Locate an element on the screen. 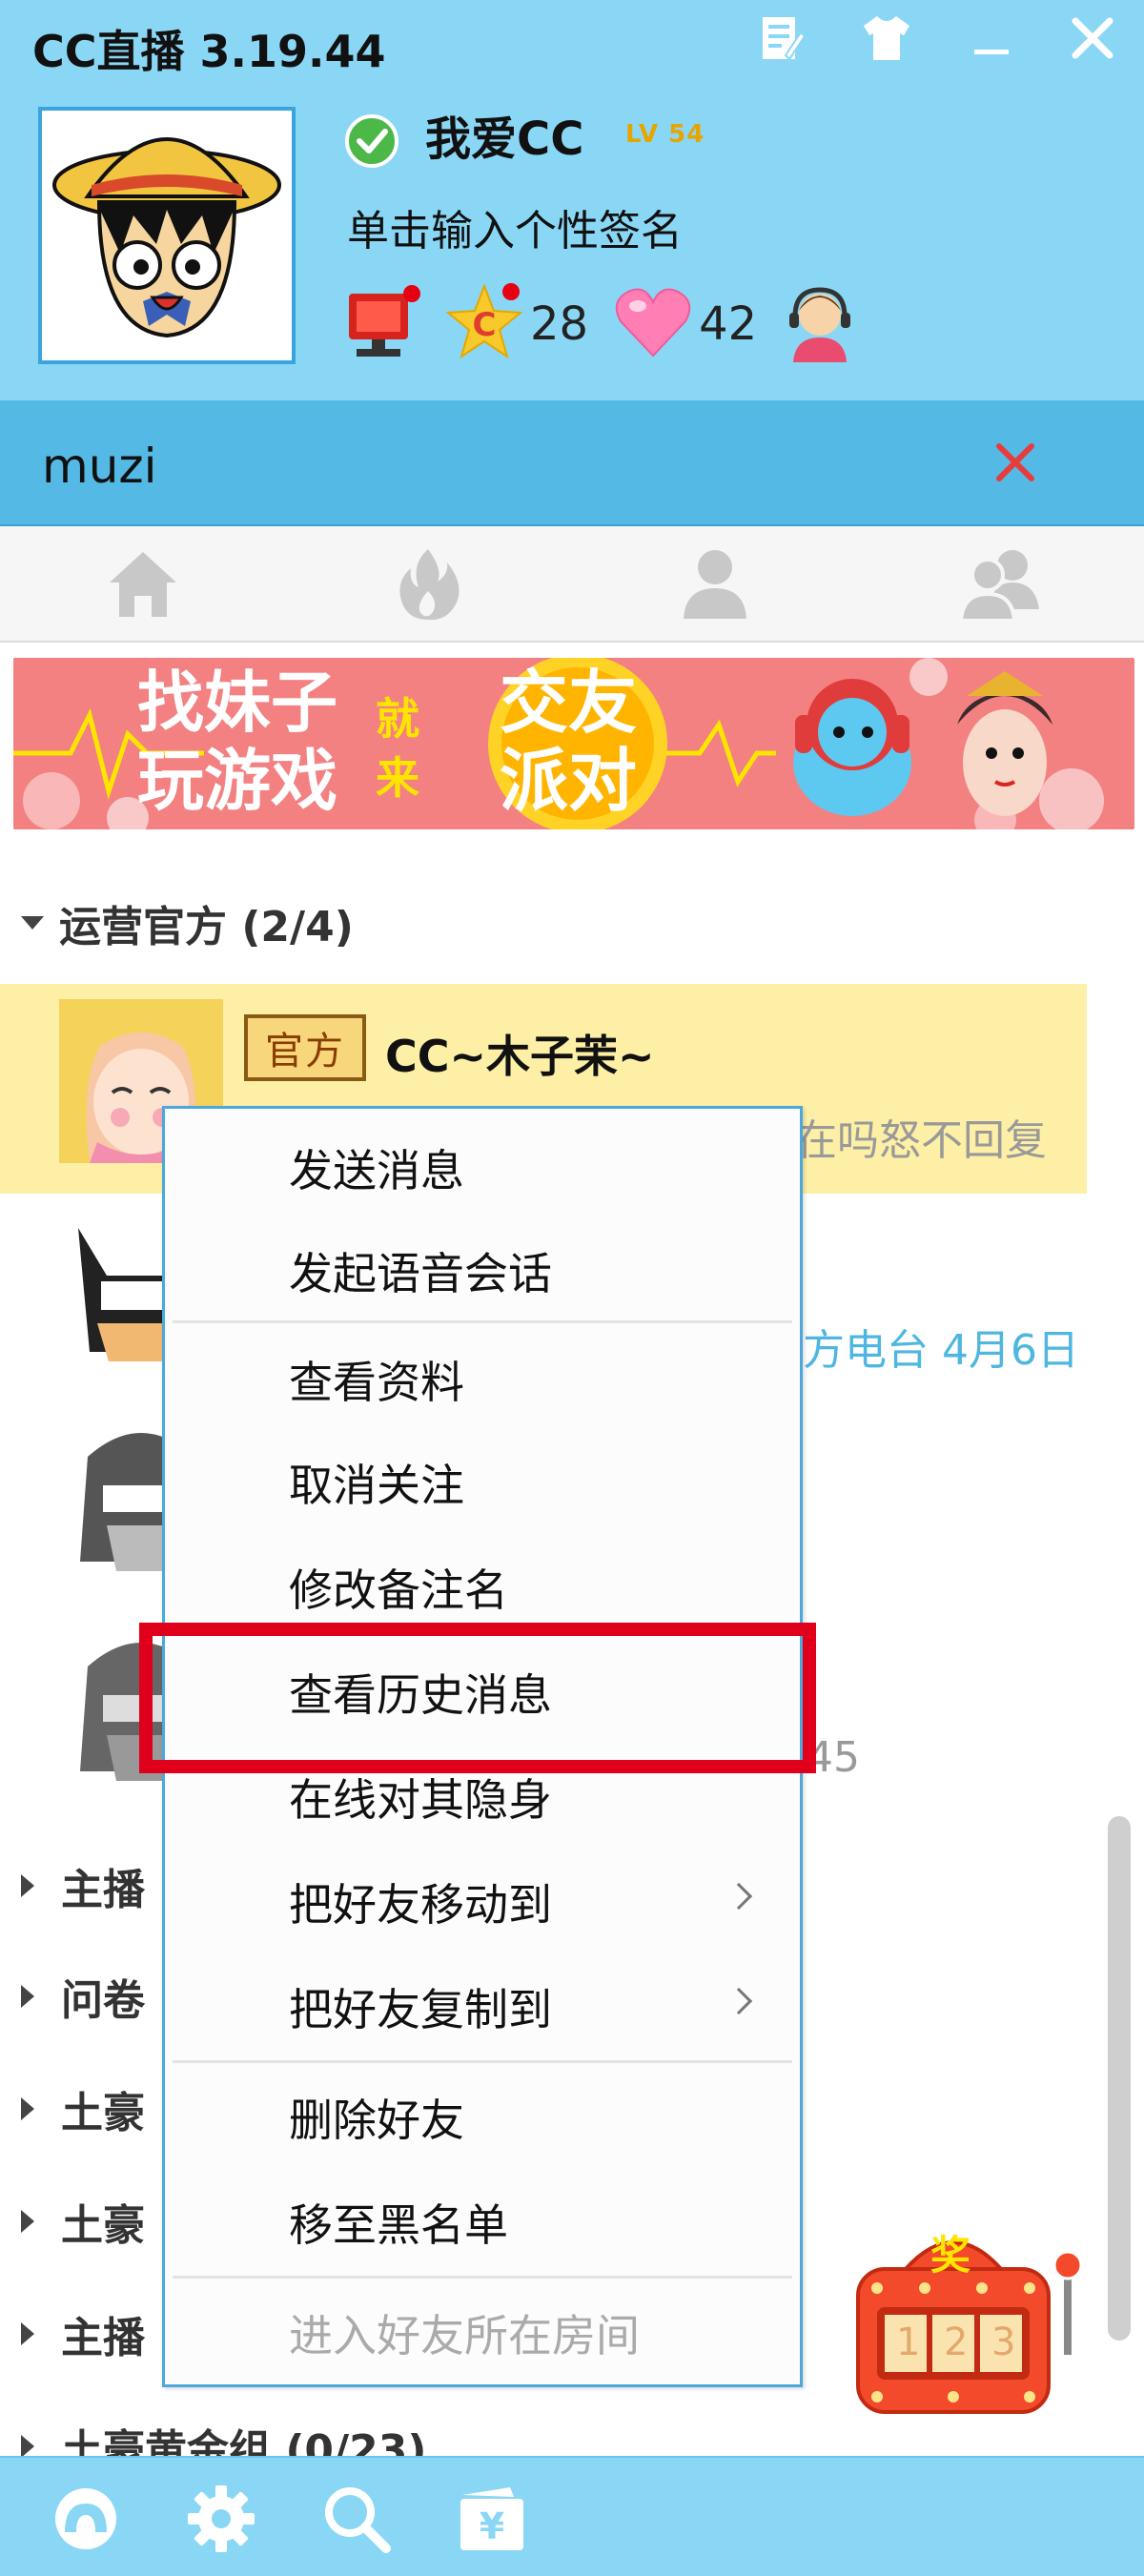 Image resolution: width=1144 pixels, height=2576 pixels. home-icon is located at coordinates (143, 584).